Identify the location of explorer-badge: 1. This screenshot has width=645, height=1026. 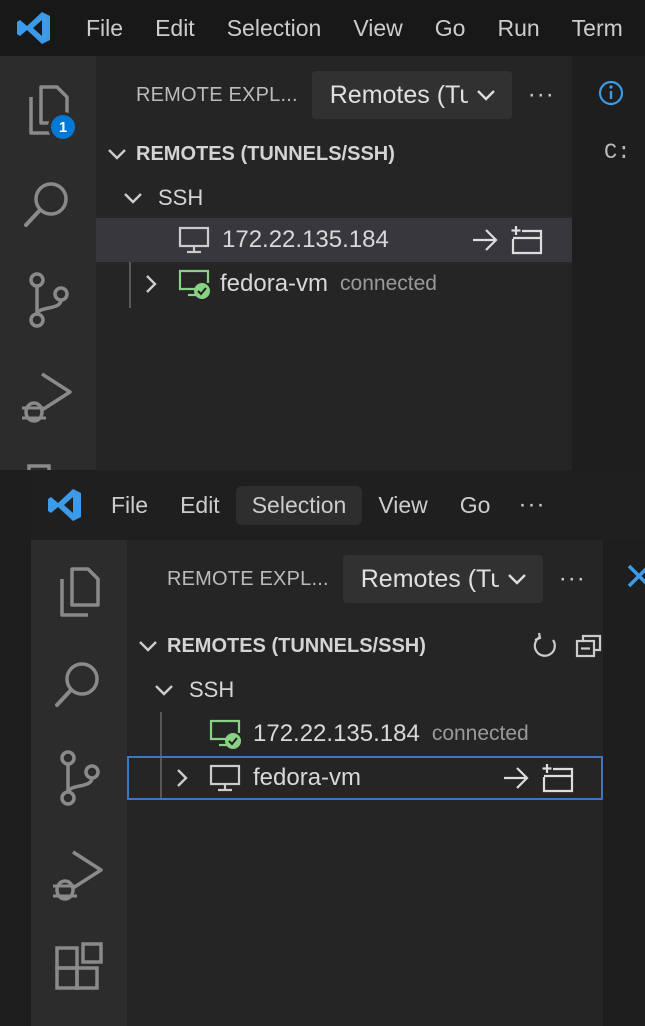
(63, 127).